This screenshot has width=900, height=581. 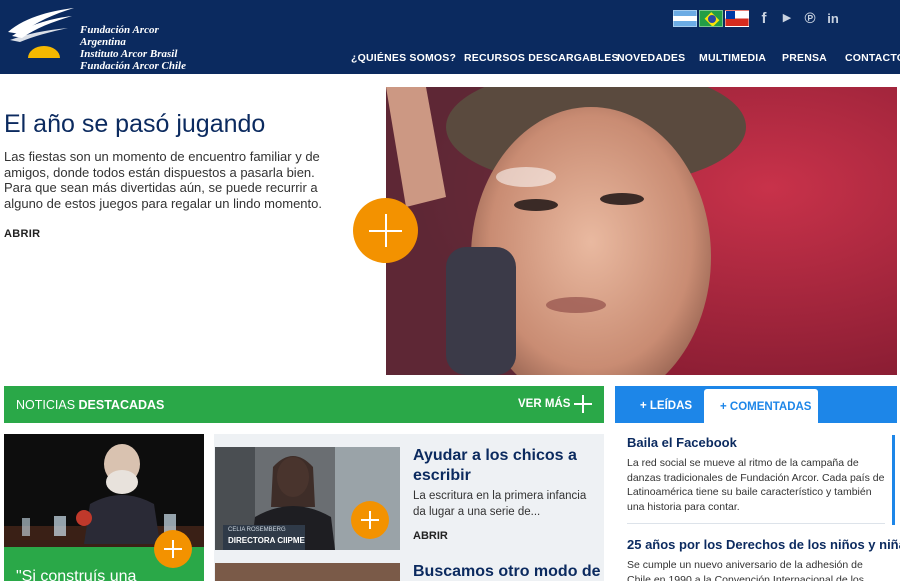 What do you see at coordinates (833, 18) in the screenshot?
I see `linkedin-icon: in` at bounding box center [833, 18].